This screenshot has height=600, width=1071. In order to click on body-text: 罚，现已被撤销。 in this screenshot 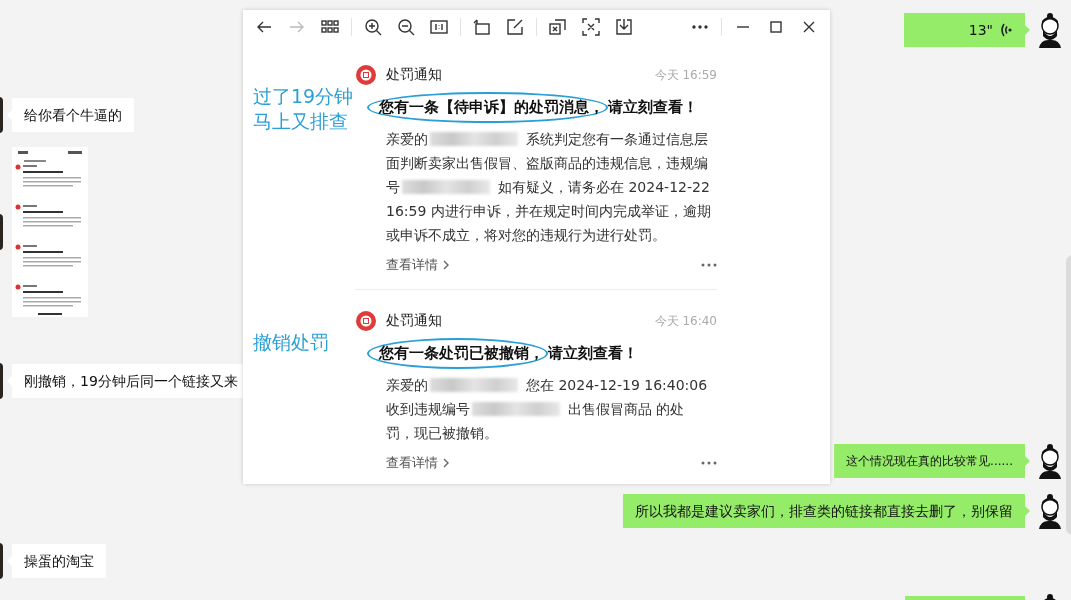, I will do `click(442, 433)`.